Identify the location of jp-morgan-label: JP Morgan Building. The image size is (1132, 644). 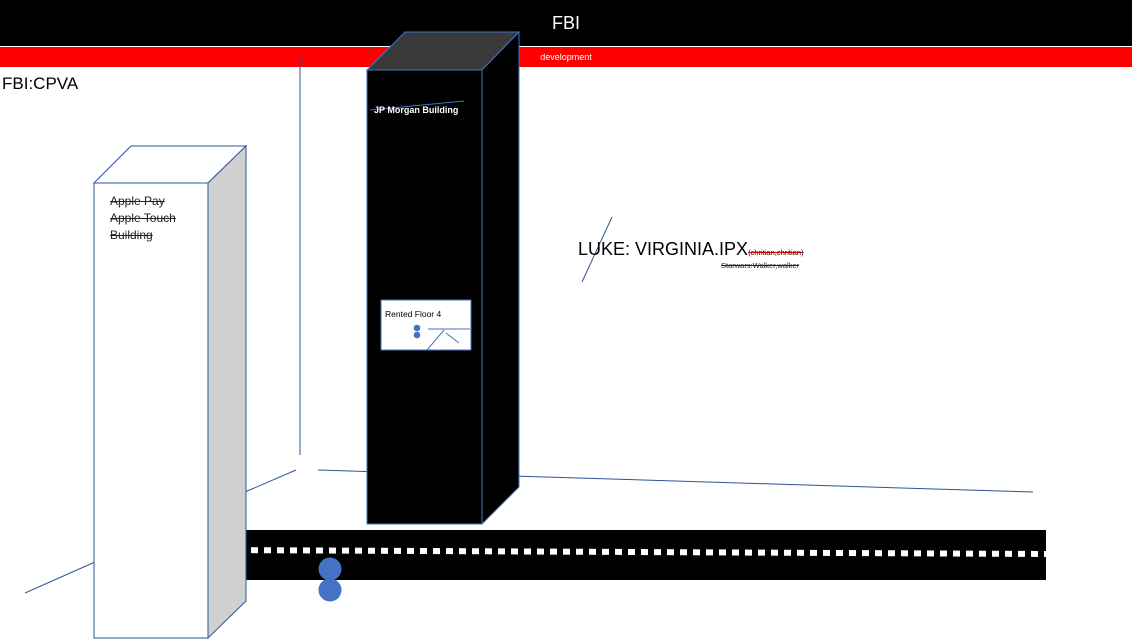
(416, 110).